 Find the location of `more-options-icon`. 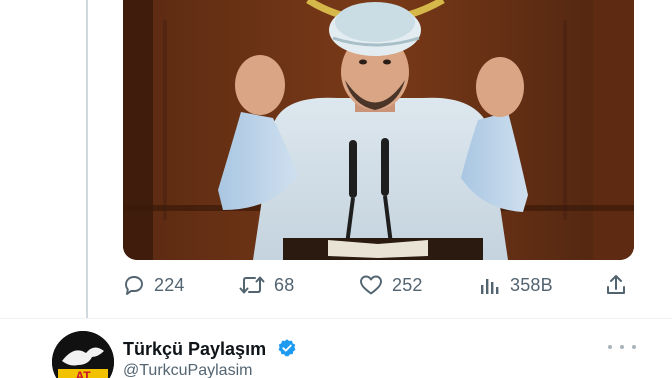

more-options-icon is located at coordinates (610, 347).